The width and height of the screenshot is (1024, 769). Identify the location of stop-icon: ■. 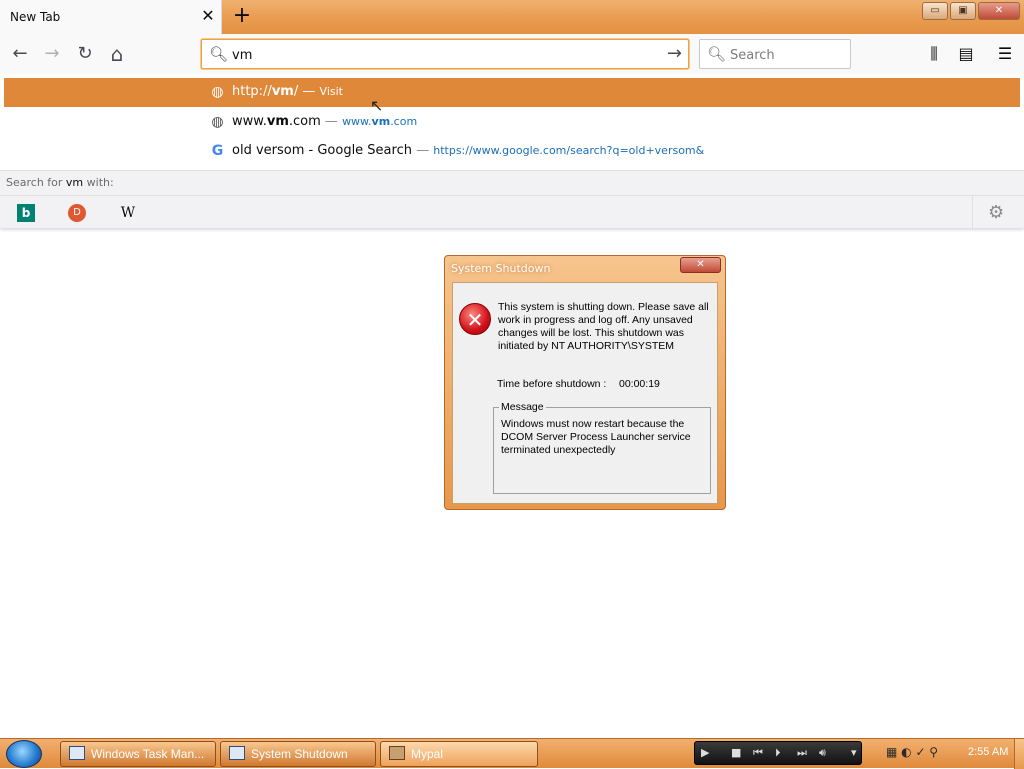
(736, 753).